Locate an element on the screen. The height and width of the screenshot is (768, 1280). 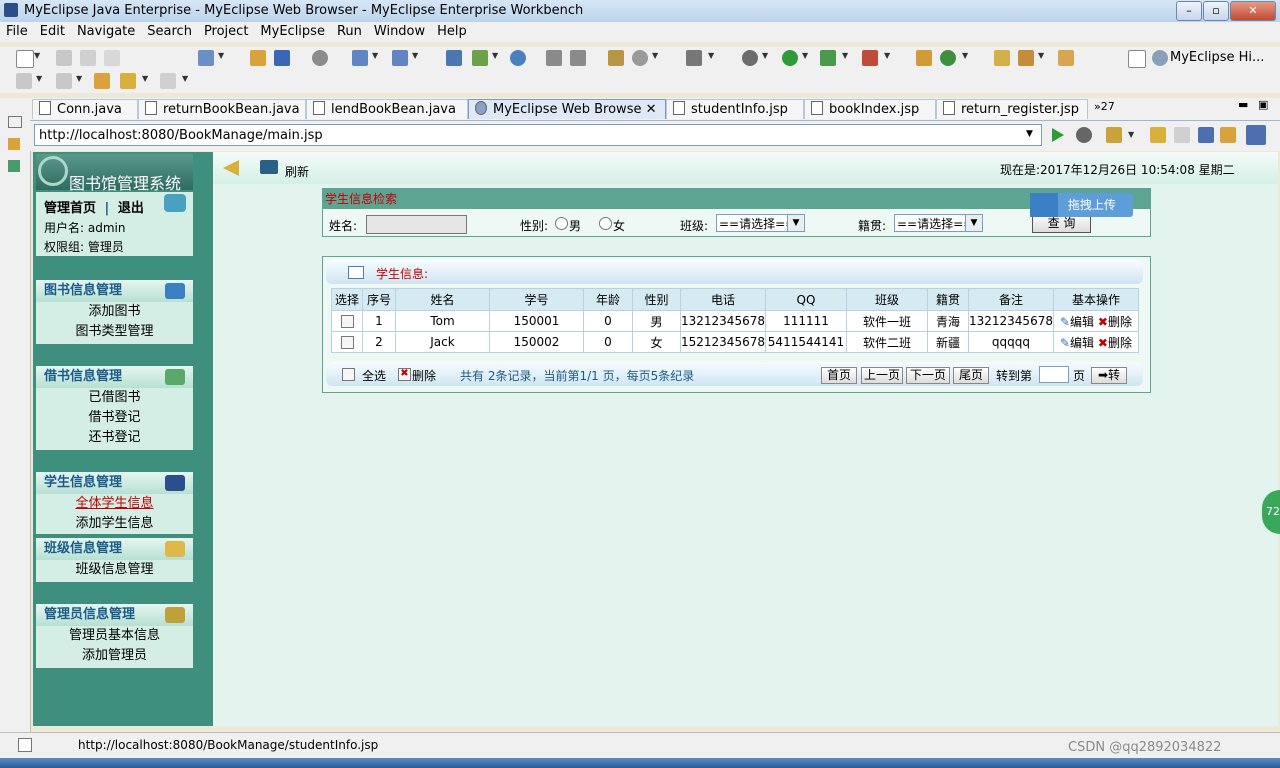
home-link: 管理首页 is located at coordinates (70, 208).